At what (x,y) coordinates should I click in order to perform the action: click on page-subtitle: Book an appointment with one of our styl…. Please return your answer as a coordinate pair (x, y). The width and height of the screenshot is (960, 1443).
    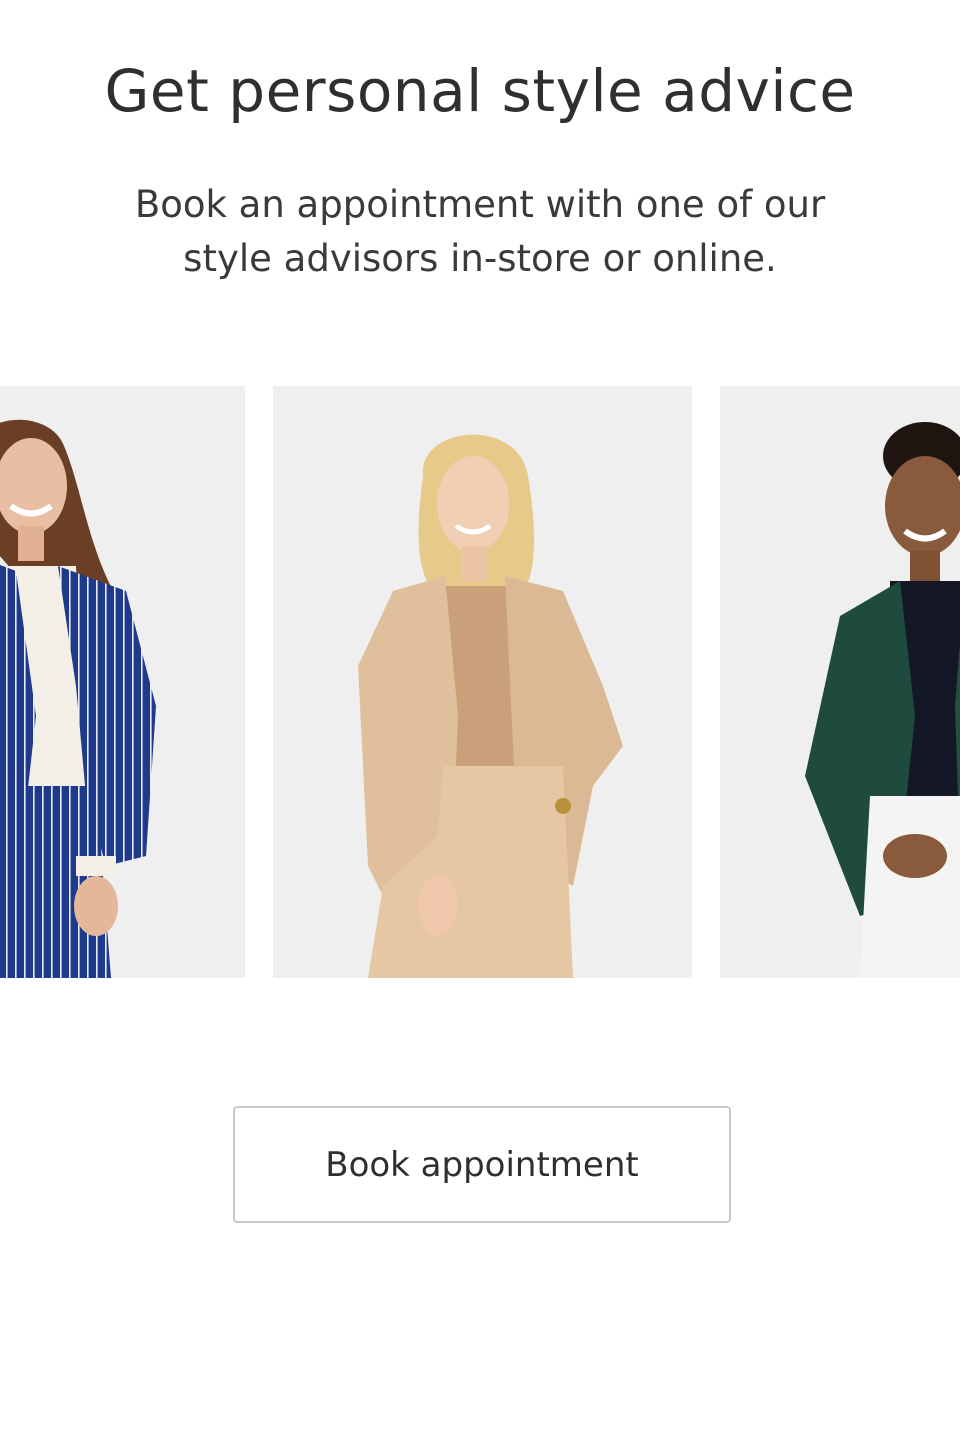
    Looking at the image, I should click on (480, 231).